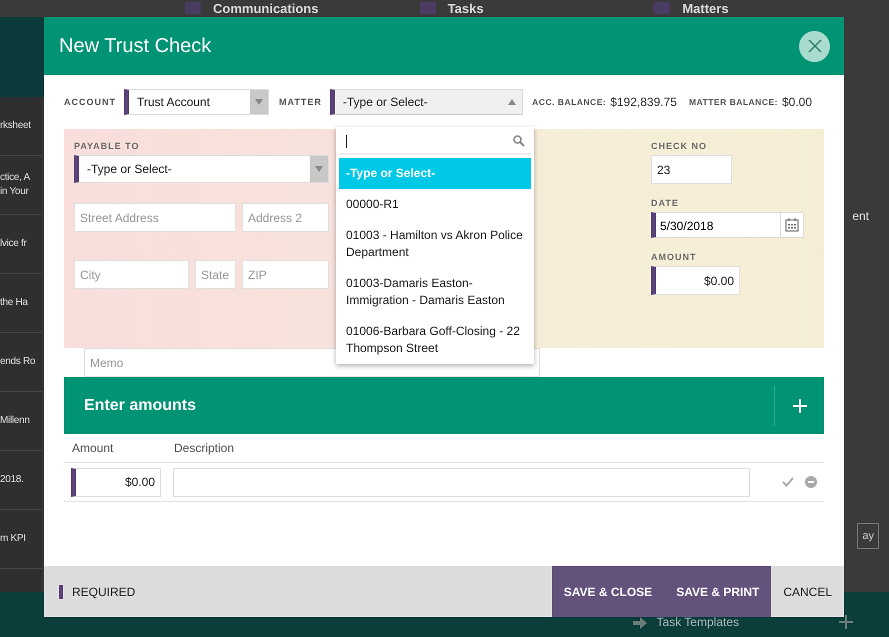 This screenshot has width=889, height=637. I want to click on close-button, so click(814, 46).